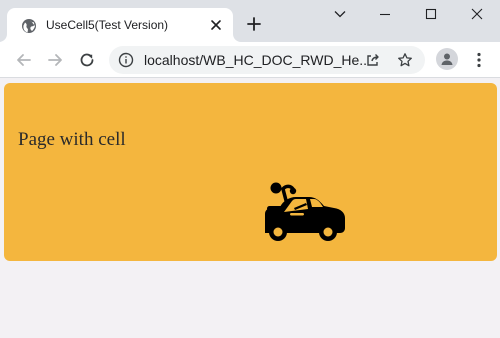 Image resolution: width=500 pixels, height=338 pixels. What do you see at coordinates (107, 25) in the screenshot?
I see `tab-title: UseCell5(Test Version)` at bounding box center [107, 25].